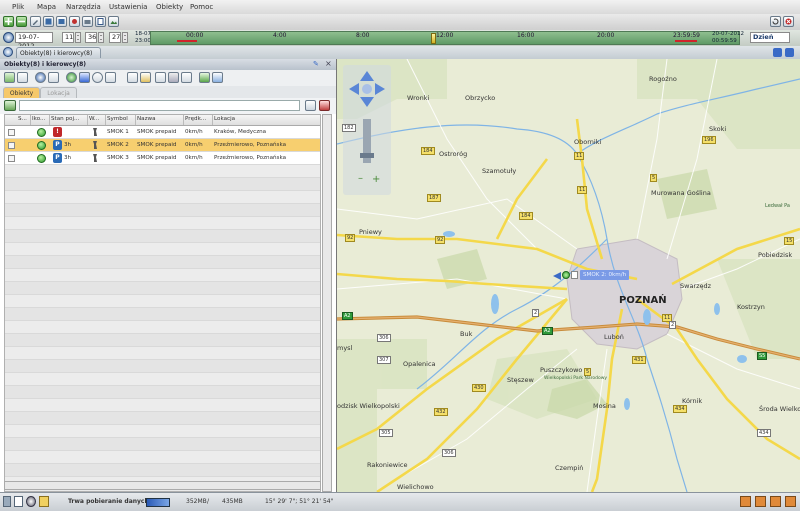 The width and height of the screenshot is (800, 511). Describe the element at coordinates (125, 37) in the screenshot. I see `second-spinner` at that location.